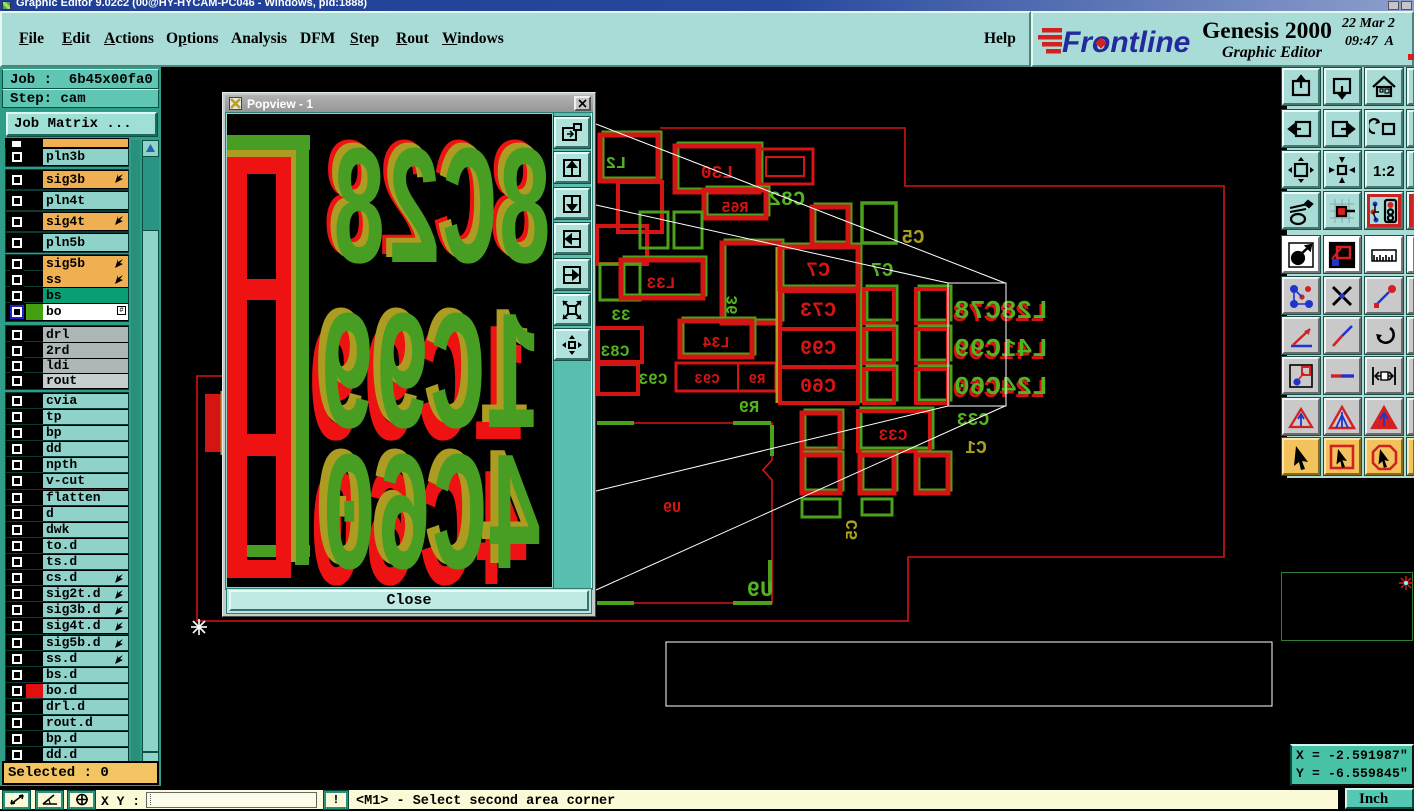  What do you see at coordinates (1384, 171) in the screenshot?
I see `svg-text: 1:2` at bounding box center [1384, 171].